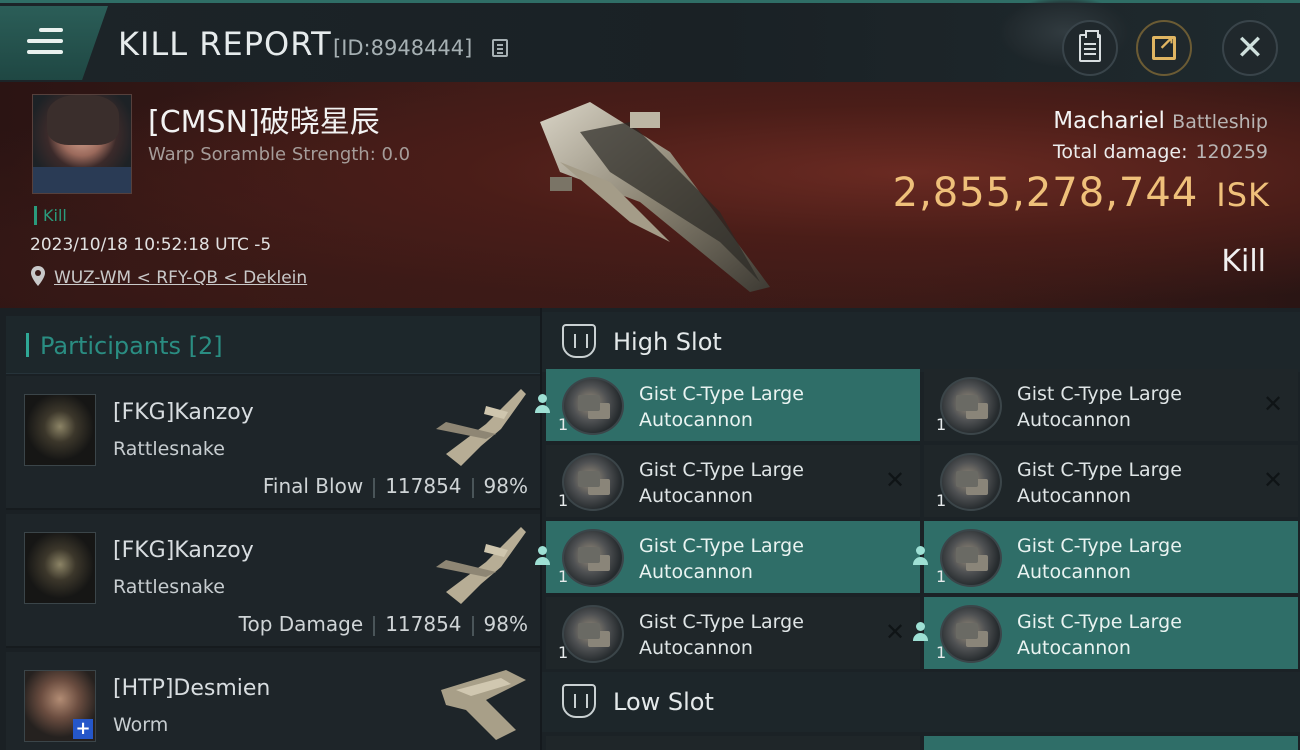 This screenshot has height=750, width=1300. I want to click on clipboard-button, so click(1090, 48).